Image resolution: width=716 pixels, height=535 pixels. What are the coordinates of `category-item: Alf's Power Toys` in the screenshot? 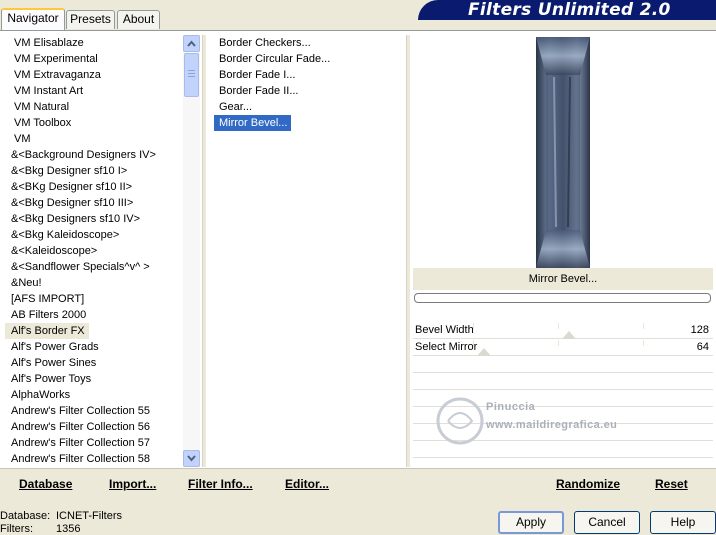 It's located at (94, 379).